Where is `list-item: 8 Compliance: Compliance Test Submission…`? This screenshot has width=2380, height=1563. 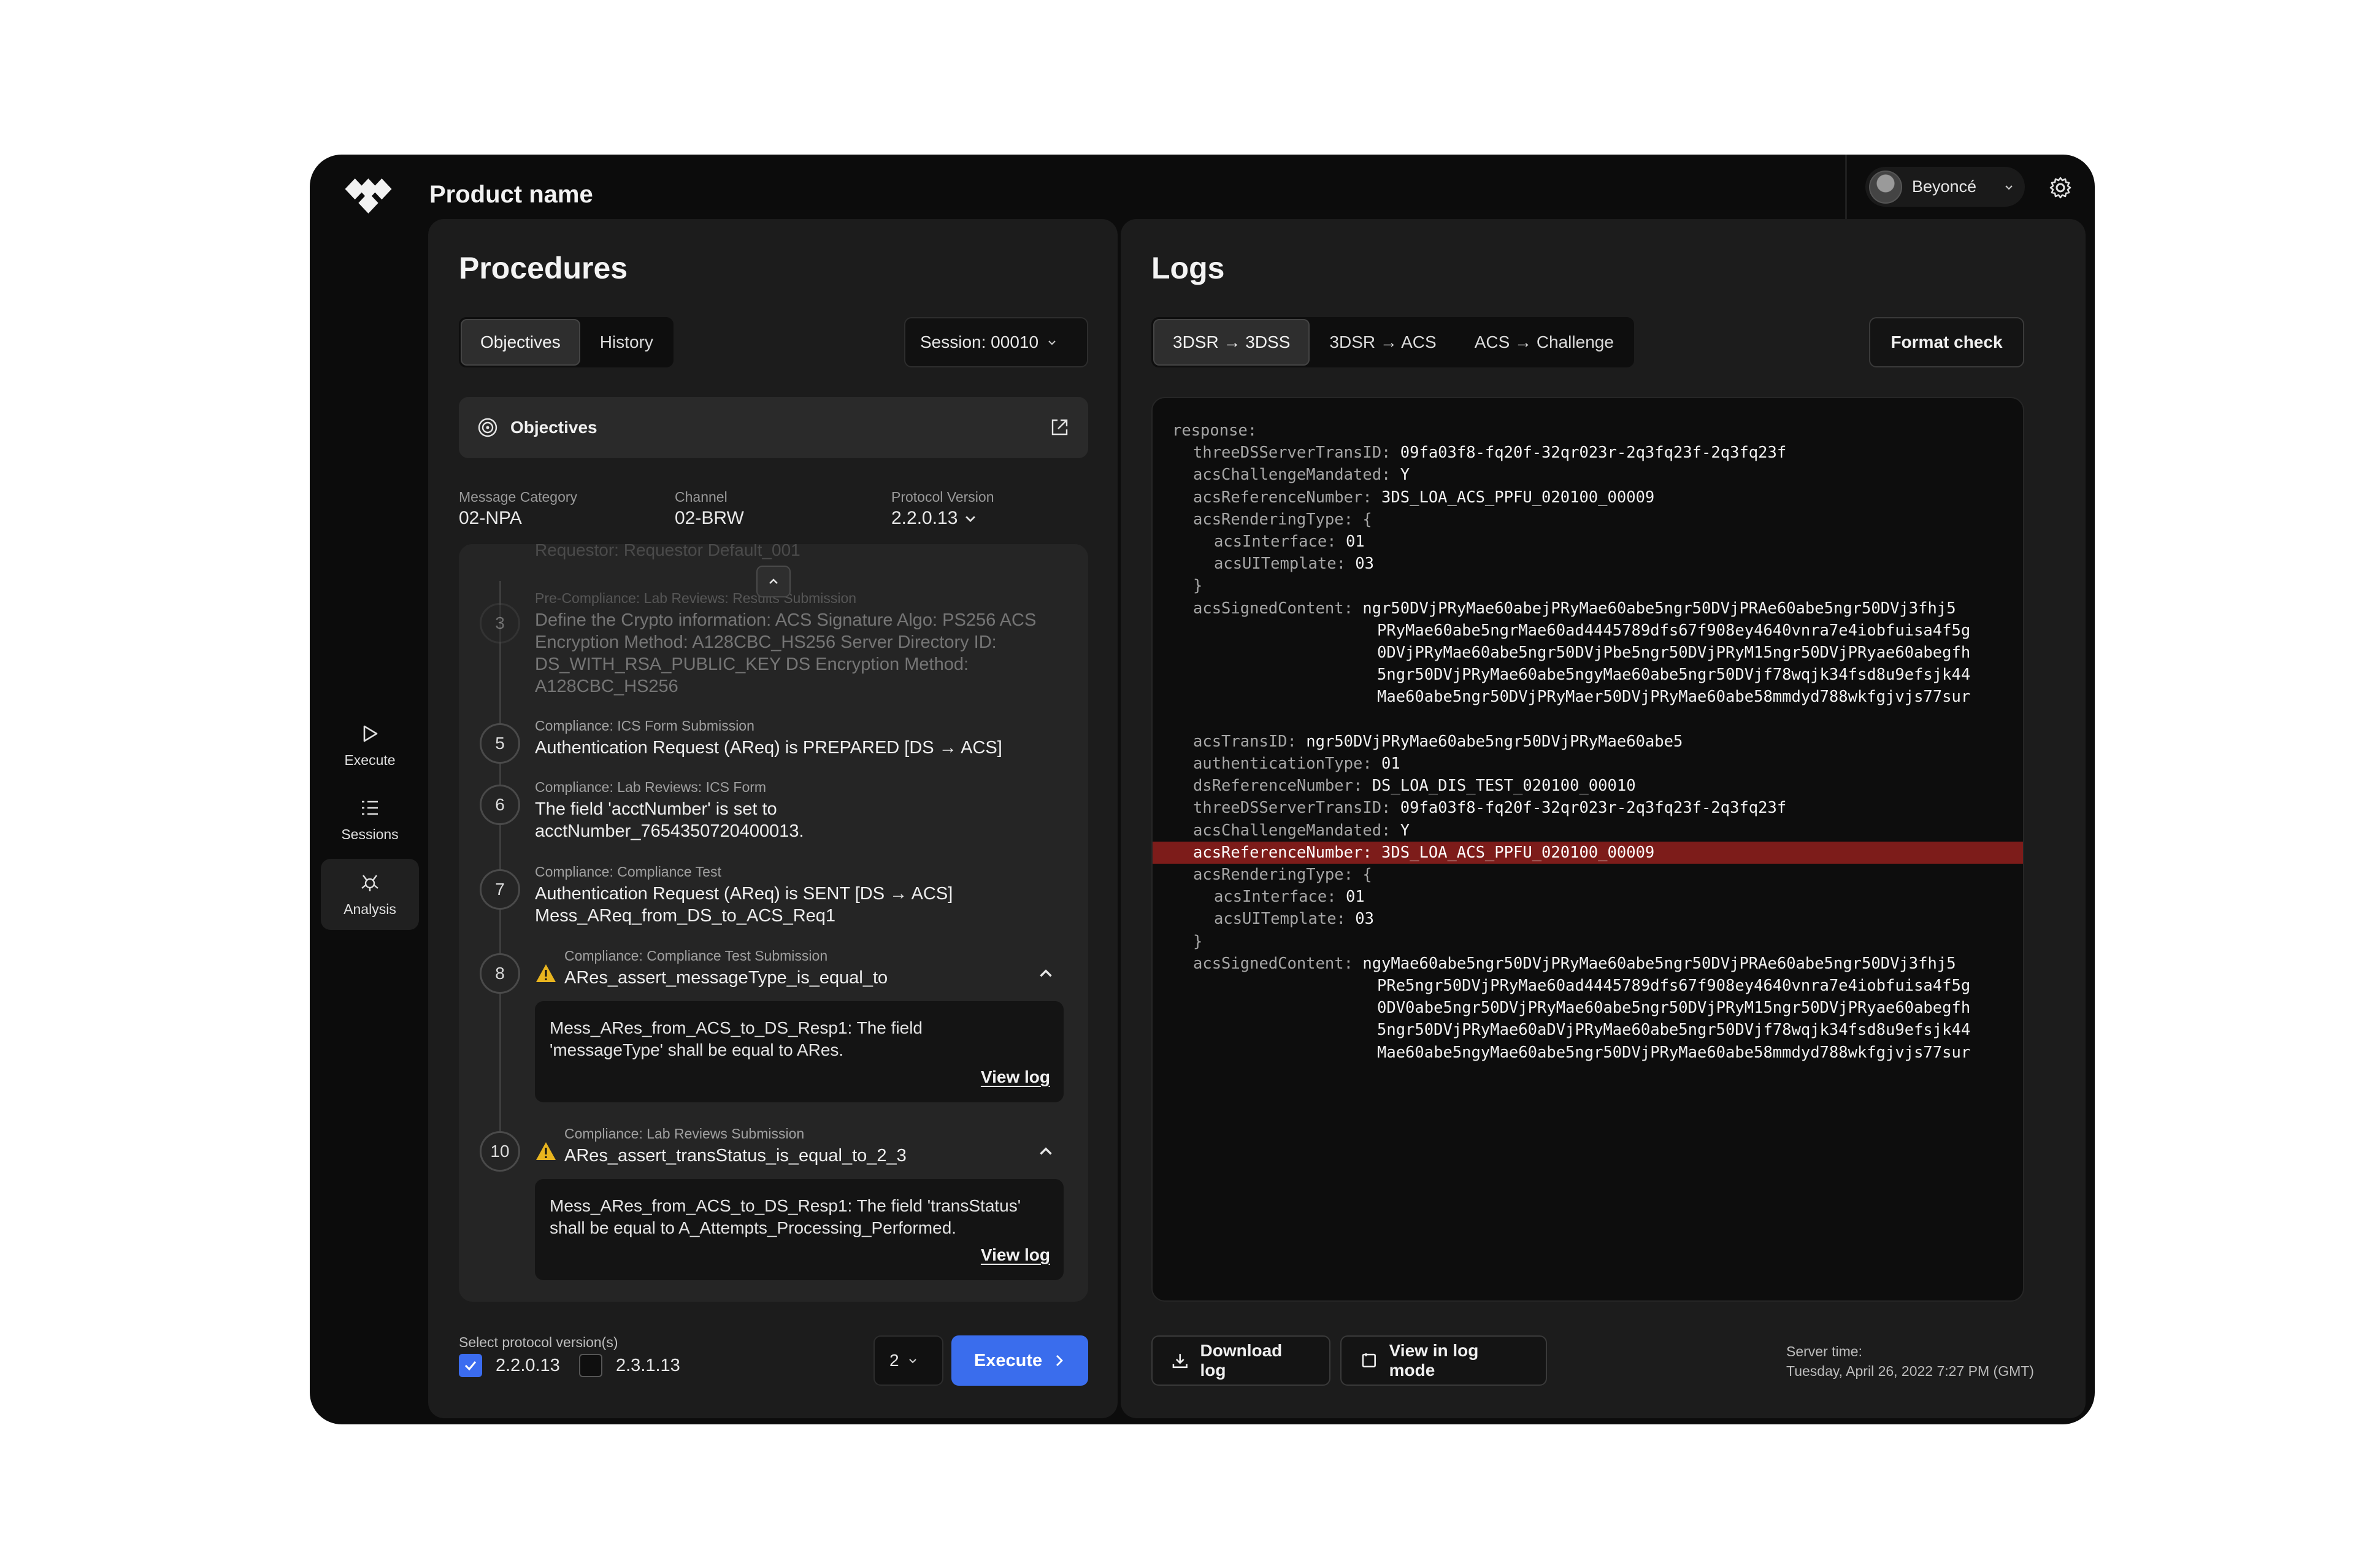 list-item: 8 Compliance: Compliance Test Submission… is located at coordinates (773, 1032).